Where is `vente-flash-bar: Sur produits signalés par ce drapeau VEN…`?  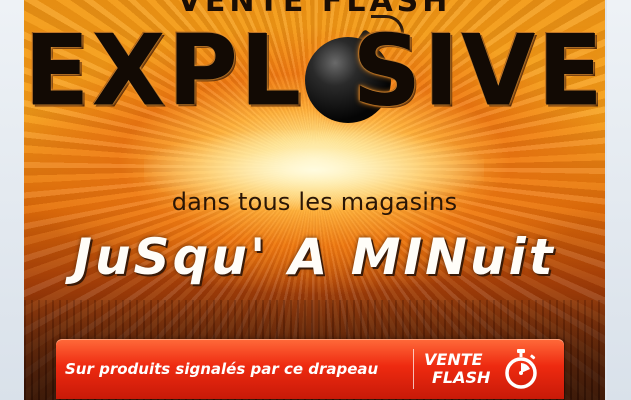 vente-flash-bar: Sur produits signalés par ce drapeau VEN… is located at coordinates (310, 369).